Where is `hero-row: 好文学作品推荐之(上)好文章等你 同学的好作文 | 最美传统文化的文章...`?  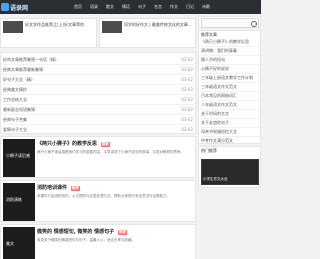
hero-row: 好文学作品推荐之(上)好文章等你 同学的好作文 | 最美传统文化的文章... is located at coordinates (98, 33).